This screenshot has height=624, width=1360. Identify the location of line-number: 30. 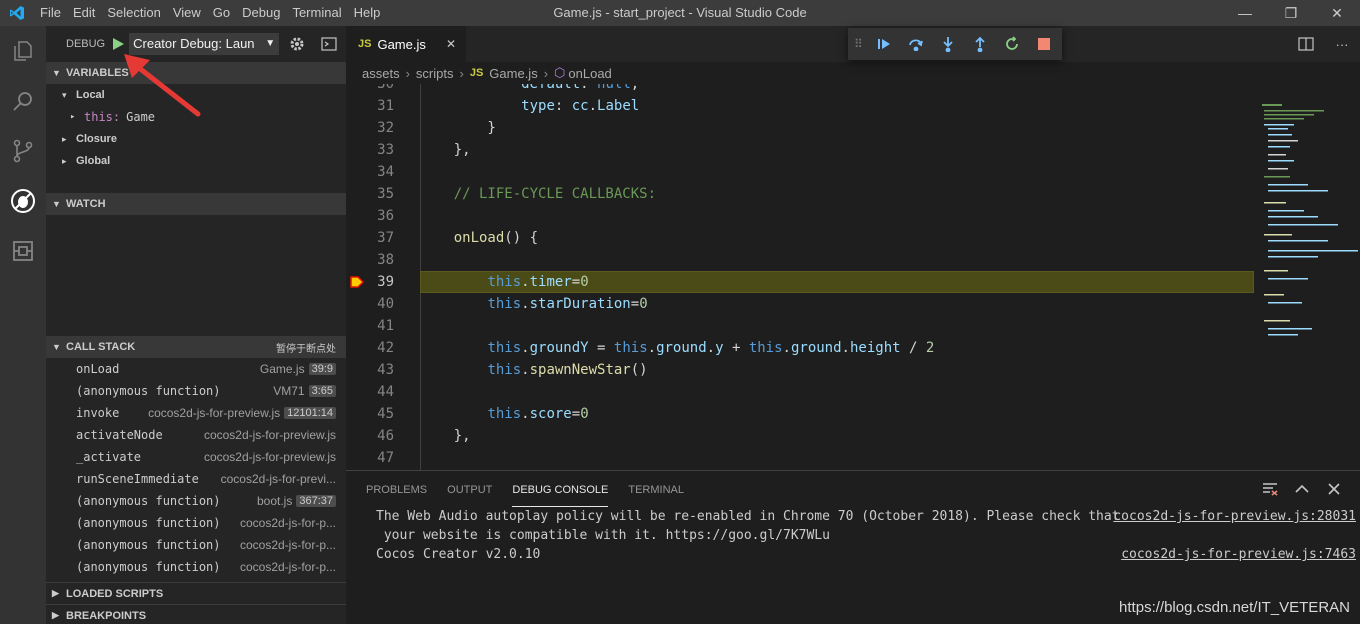
(385, 88).